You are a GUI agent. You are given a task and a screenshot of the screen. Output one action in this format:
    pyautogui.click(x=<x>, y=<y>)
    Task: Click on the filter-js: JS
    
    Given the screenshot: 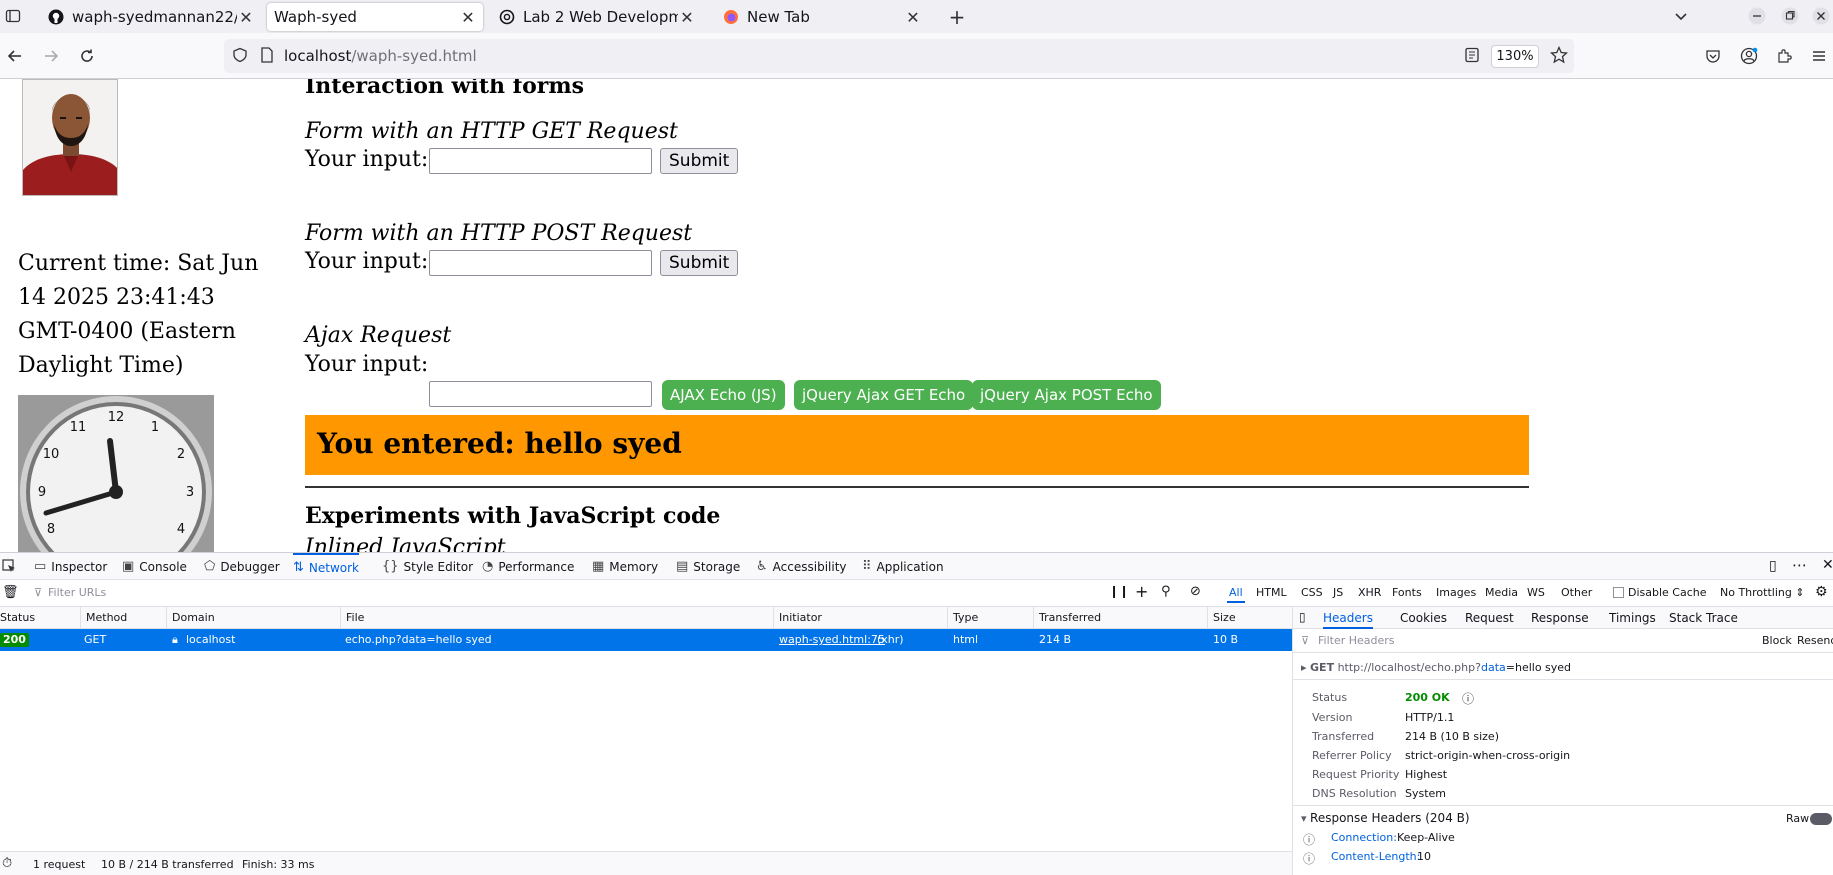 What is the action you would take?
    pyautogui.click(x=1338, y=592)
    